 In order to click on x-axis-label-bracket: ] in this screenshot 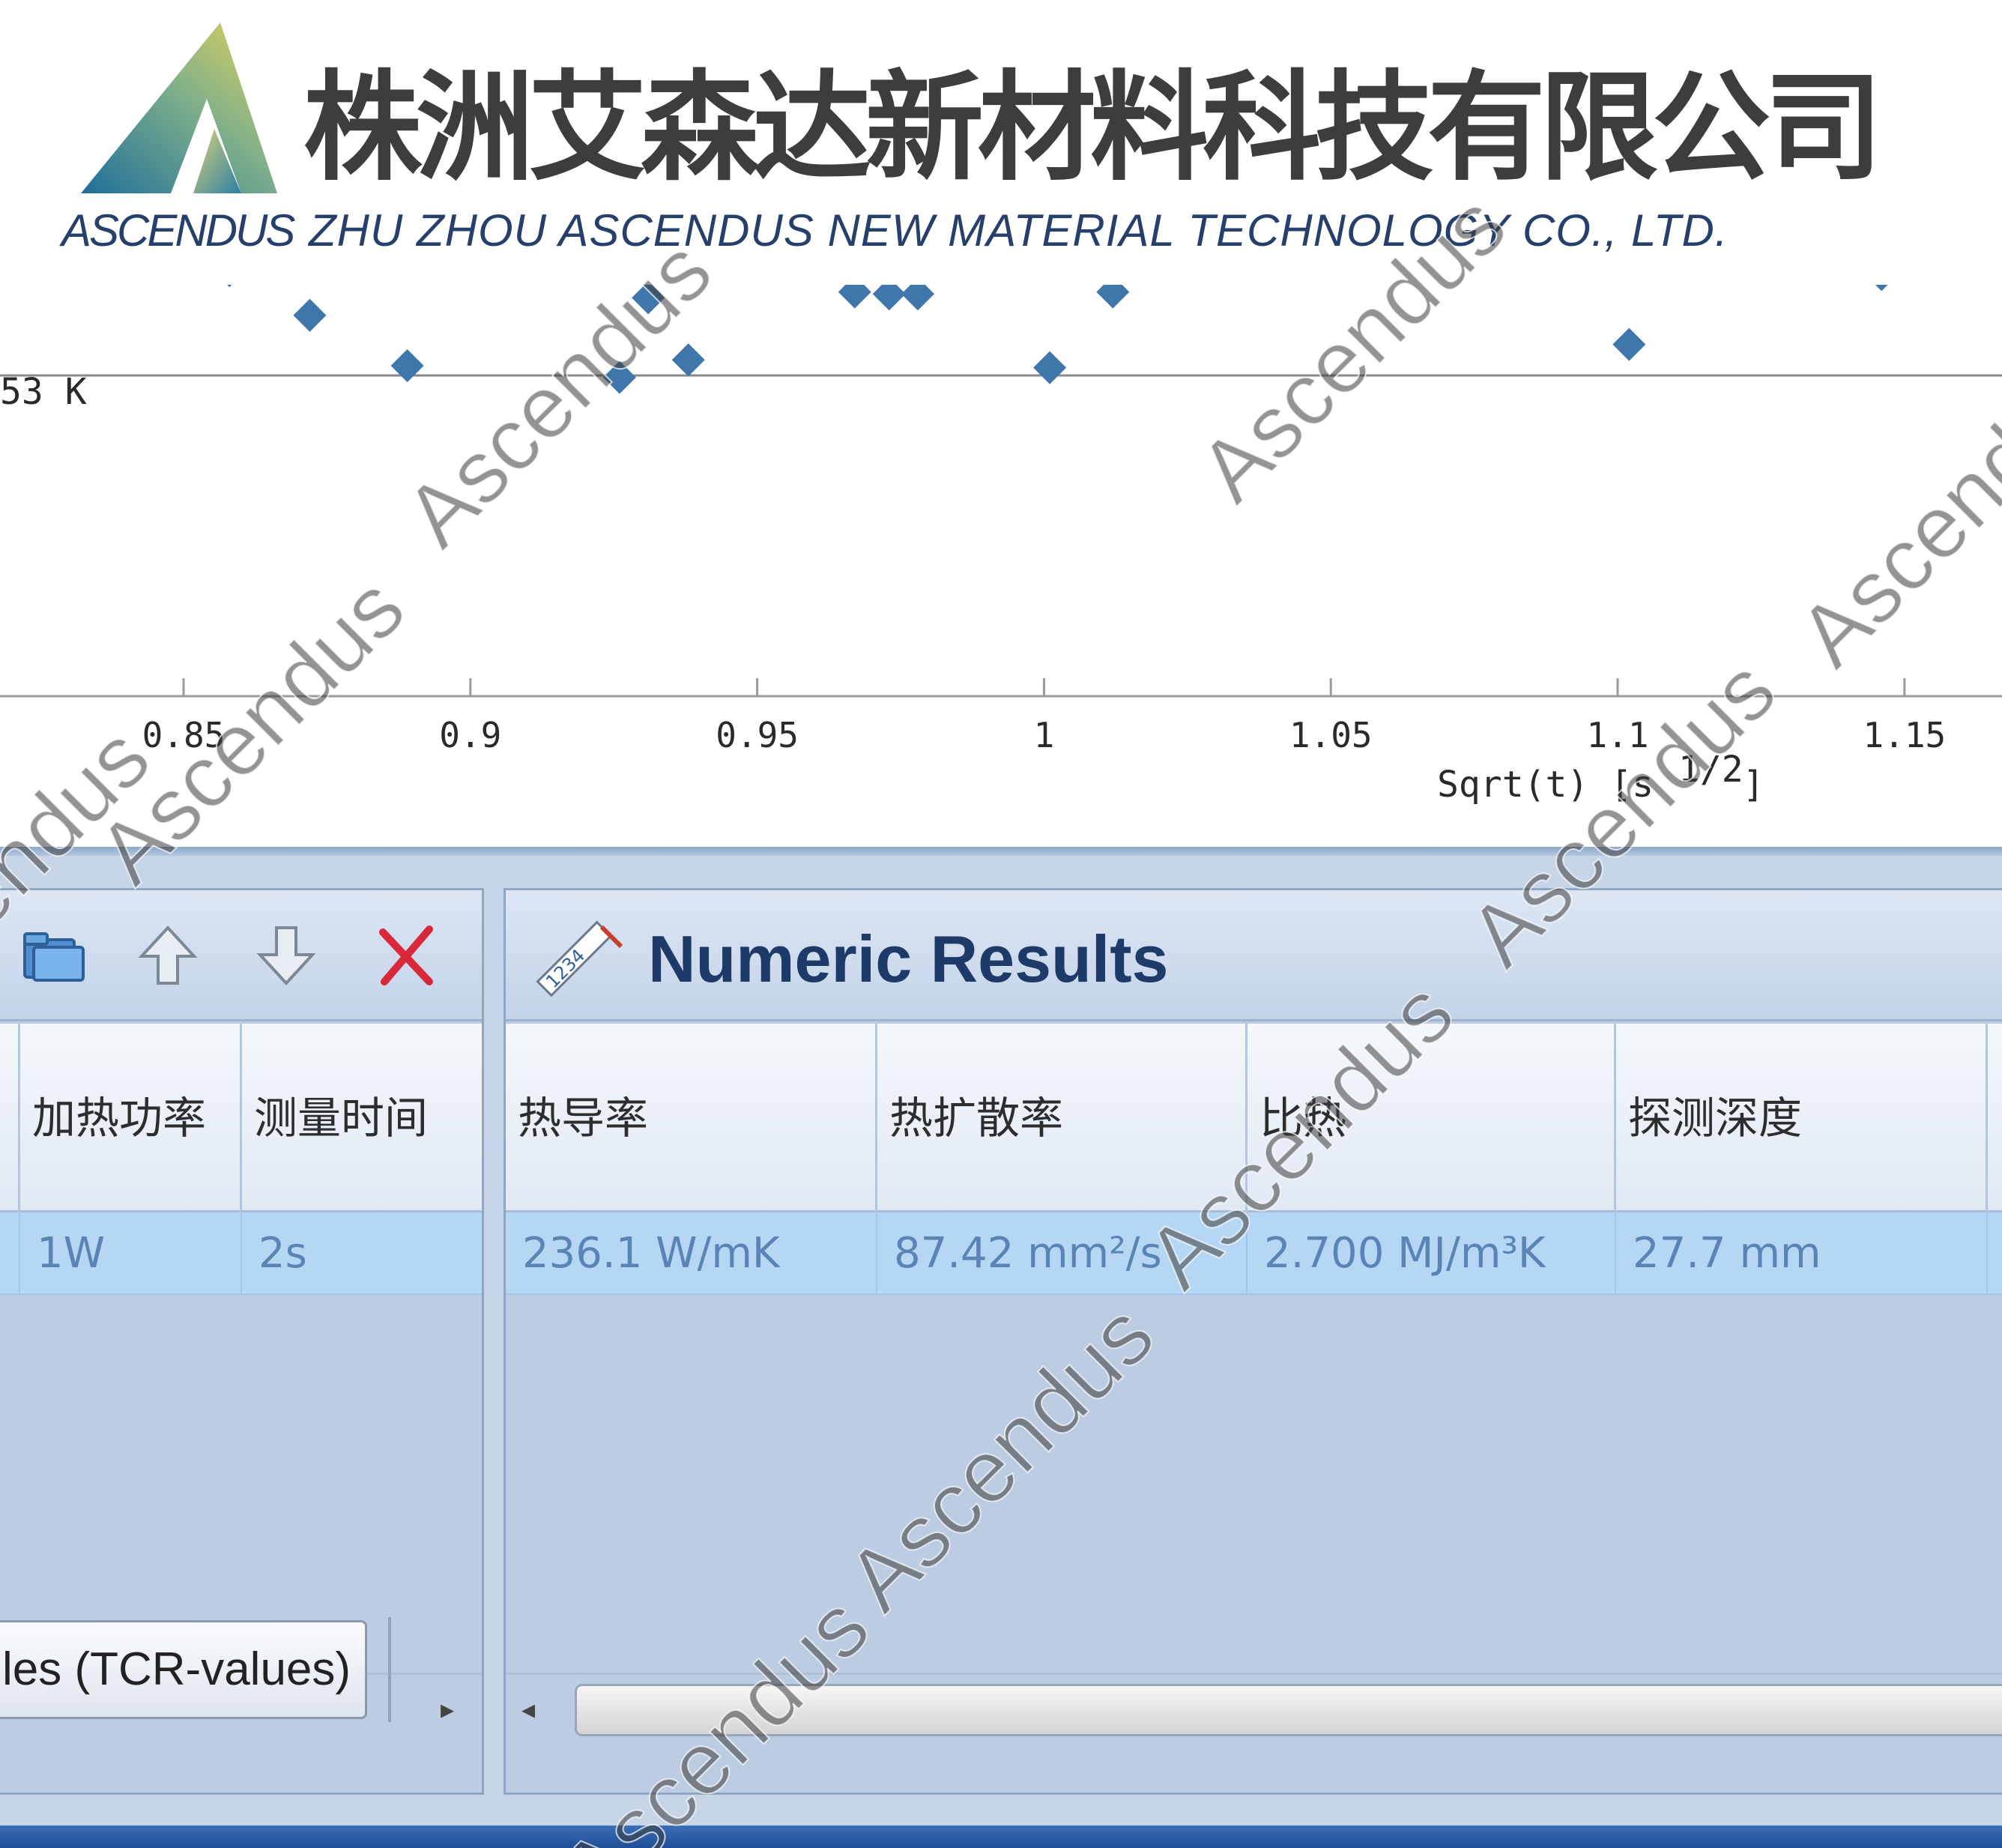, I will do `click(1754, 785)`.